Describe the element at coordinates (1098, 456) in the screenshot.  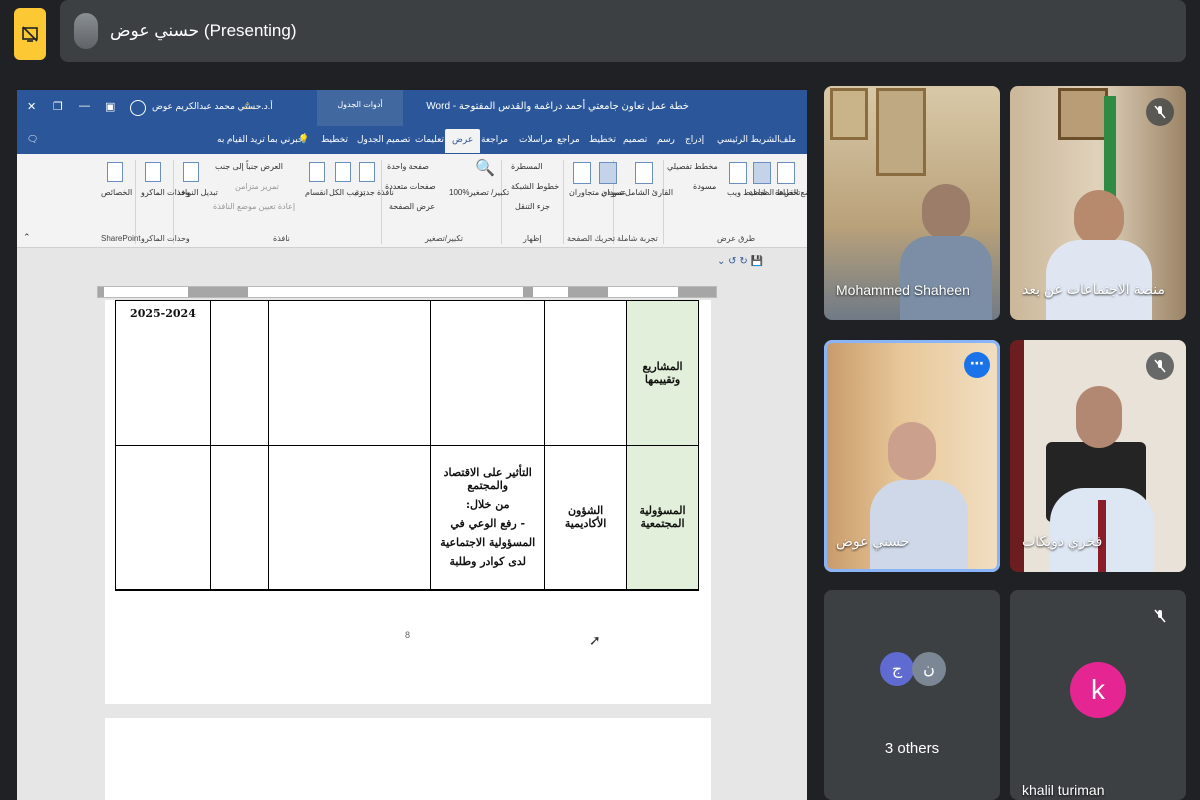
I see `participant-tile: فخري دويكات` at that location.